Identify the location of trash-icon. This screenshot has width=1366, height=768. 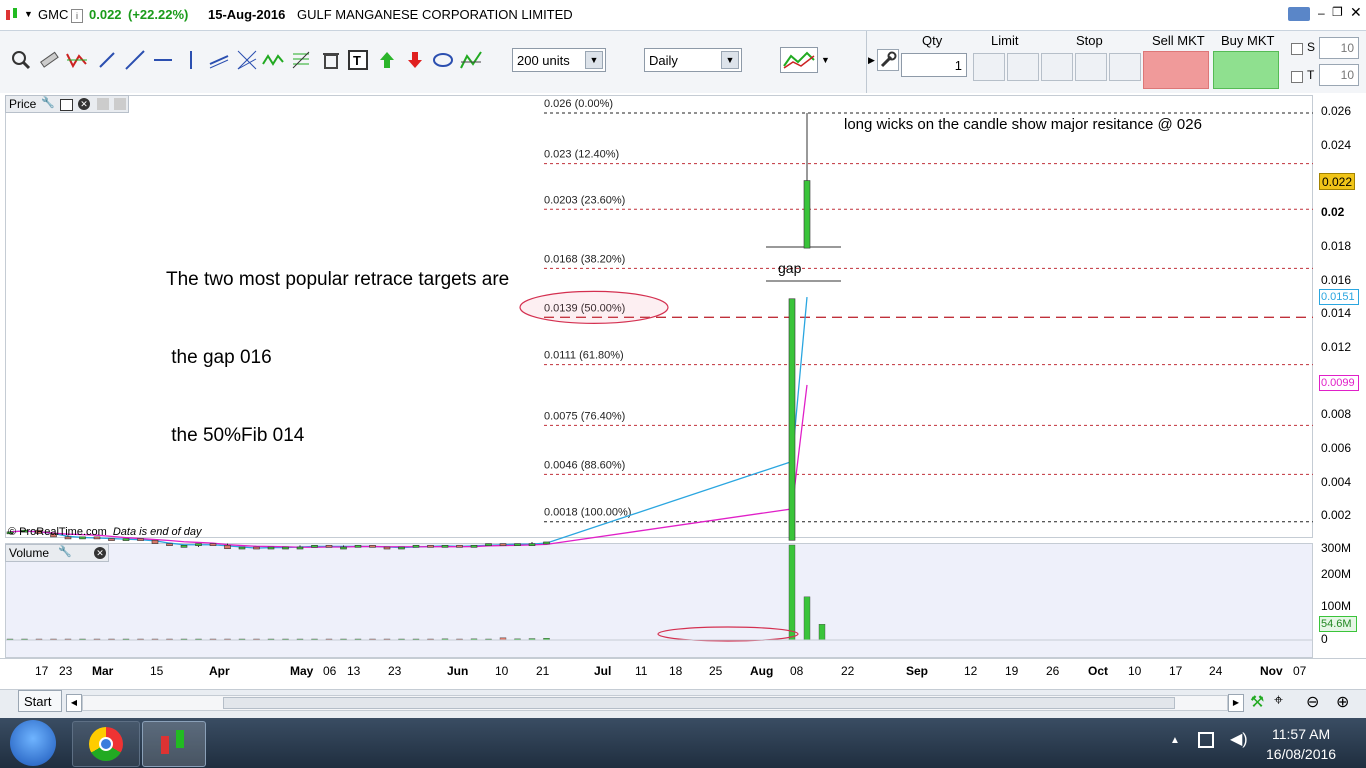
(331, 60).